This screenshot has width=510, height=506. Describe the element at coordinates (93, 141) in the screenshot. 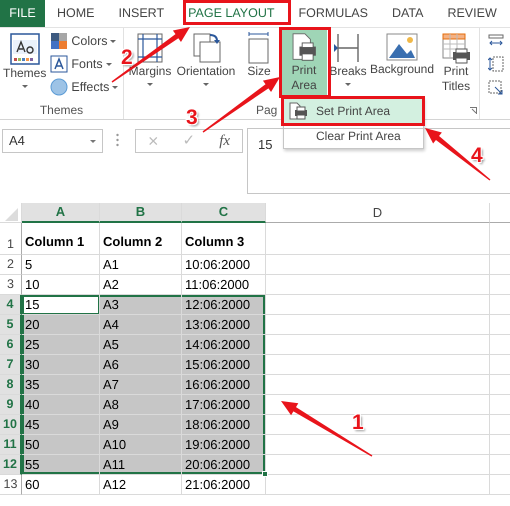

I see `dropdown-caret-icon` at that location.